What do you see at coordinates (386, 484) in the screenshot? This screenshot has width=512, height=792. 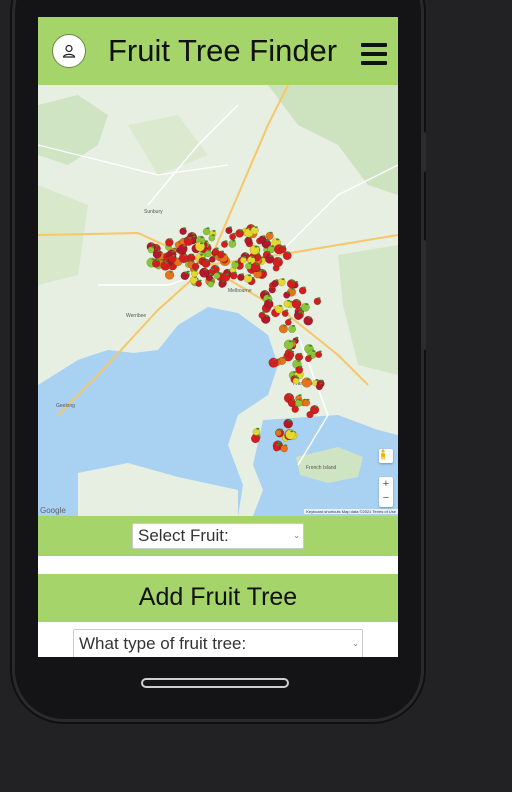 I see `zoom-in-button: +` at bounding box center [386, 484].